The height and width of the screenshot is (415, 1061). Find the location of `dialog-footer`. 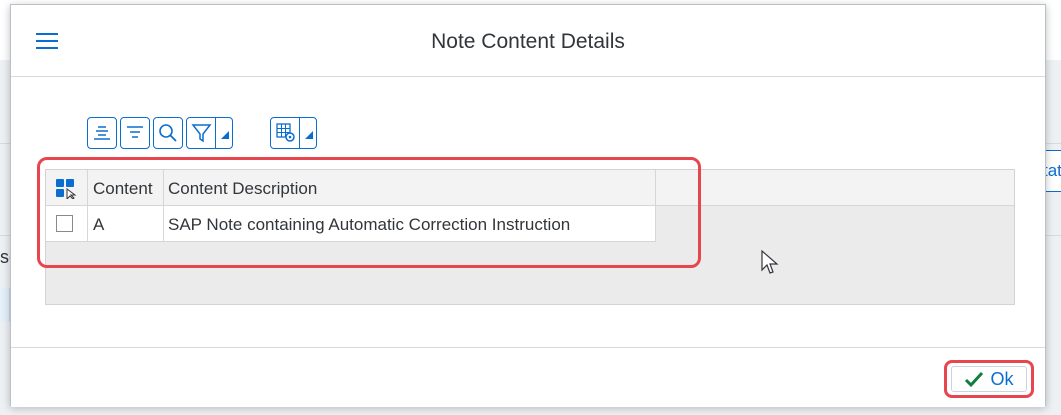

dialog-footer is located at coordinates (528, 377).